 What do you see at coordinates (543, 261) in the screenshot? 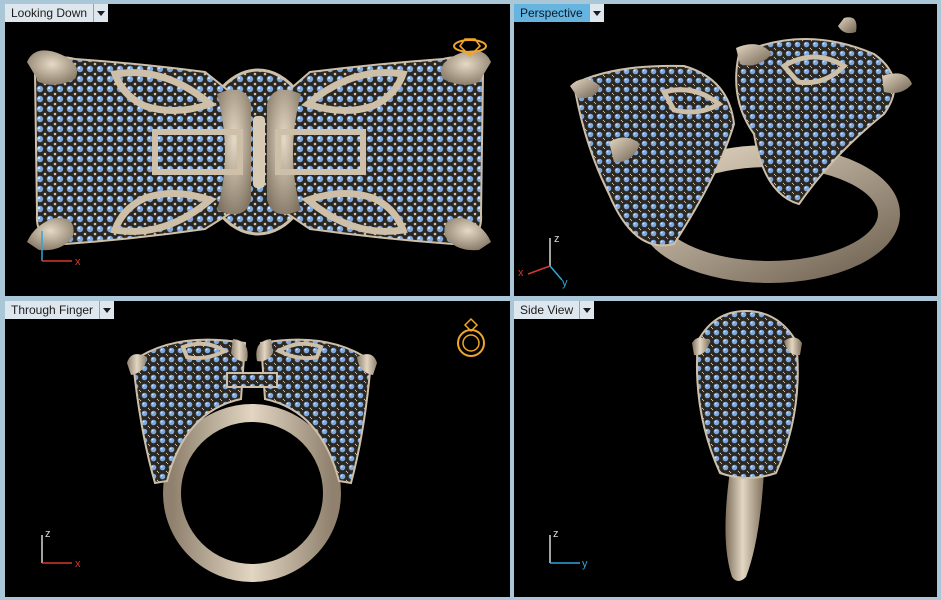
I see `axis-gizmo: z x y` at bounding box center [543, 261].